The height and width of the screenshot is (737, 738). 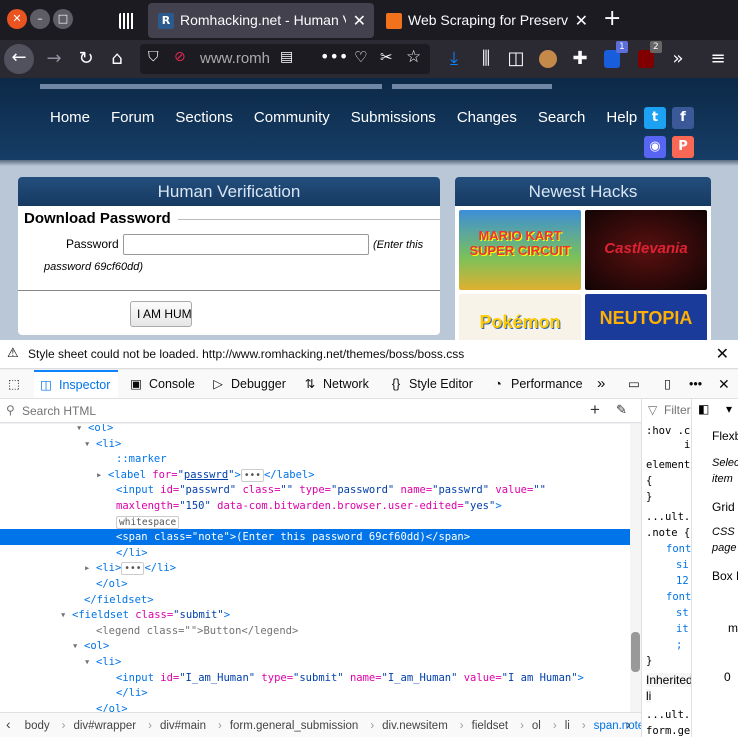 What do you see at coordinates (714, 568) in the screenshot?
I see `layout-panel: ◧ ▾ Flexb Selec item Grid CSS G page Box M ma 0` at bounding box center [714, 568].